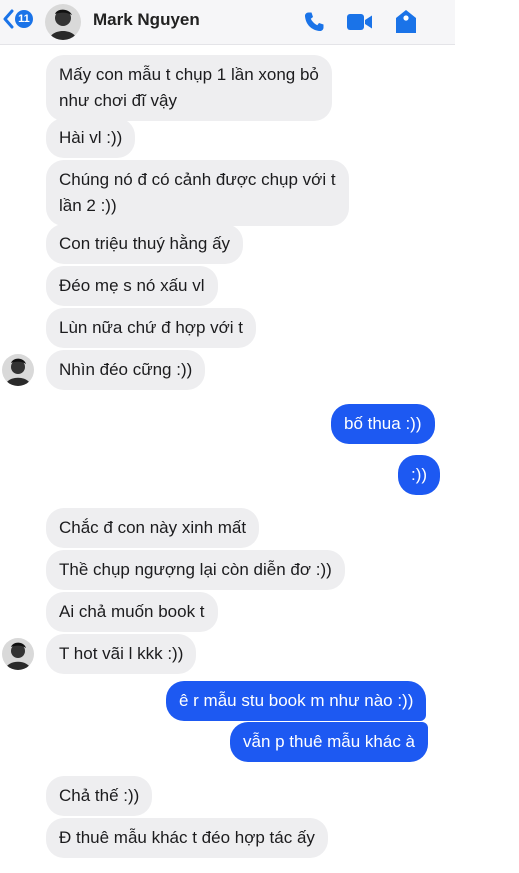 The image size is (519, 873). I want to click on unread-count-badge: 11, so click(24, 19).